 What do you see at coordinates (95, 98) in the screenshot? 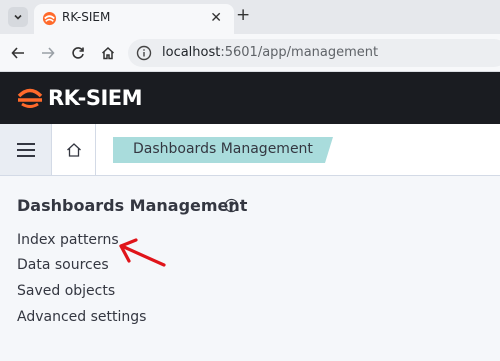
I see `brand-text: RK-SIEM` at bounding box center [95, 98].